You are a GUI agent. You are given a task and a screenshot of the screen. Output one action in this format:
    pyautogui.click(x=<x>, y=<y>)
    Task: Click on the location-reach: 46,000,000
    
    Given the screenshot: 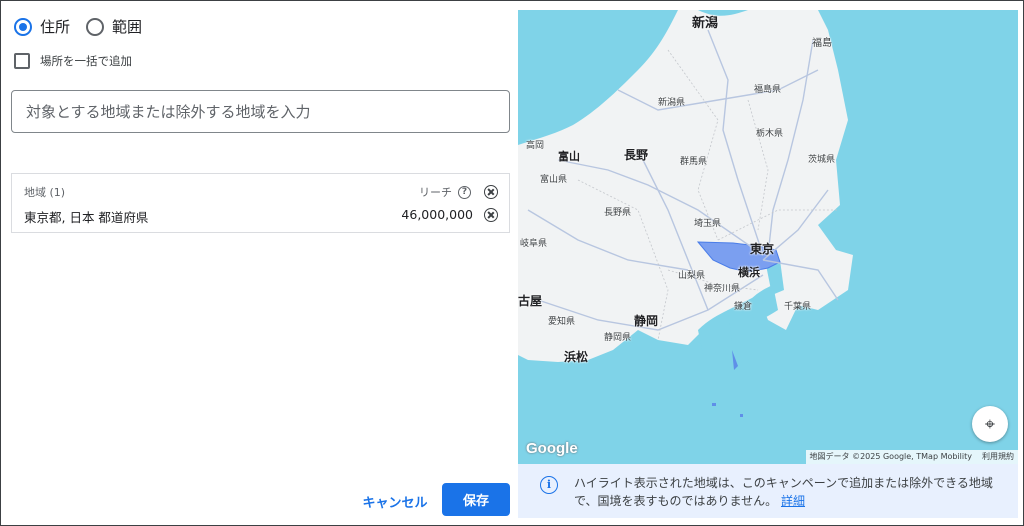 What is the action you would take?
    pyautogui.click(x=437, y=214)
    